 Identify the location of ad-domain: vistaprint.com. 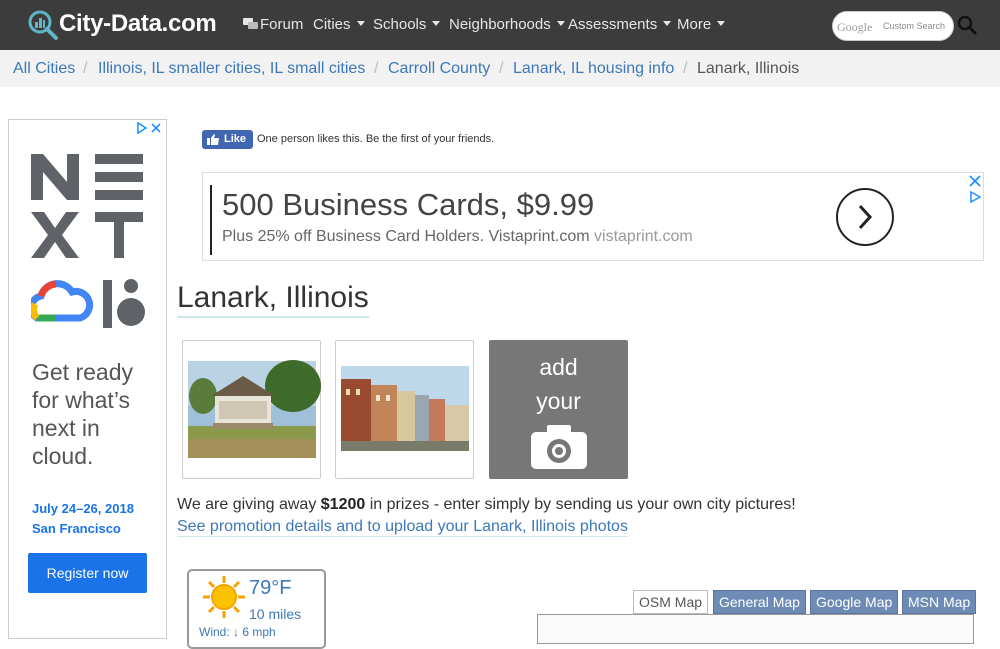
(643, 236).